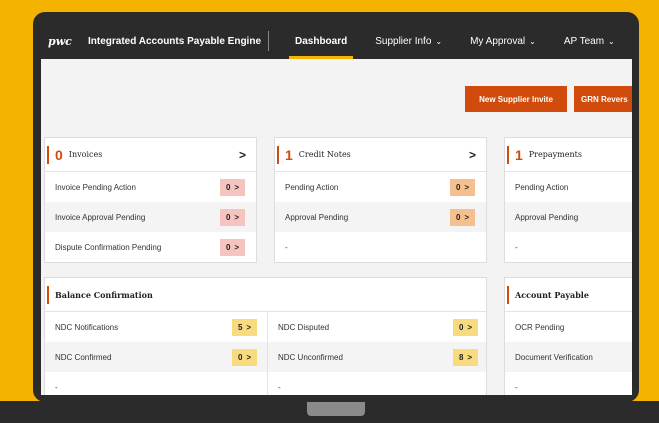  What do you see at coordinates (603, 99) in the screenshot?
I see `grn-reversal-button: GRN Revers` at bounding box center [603, 99].